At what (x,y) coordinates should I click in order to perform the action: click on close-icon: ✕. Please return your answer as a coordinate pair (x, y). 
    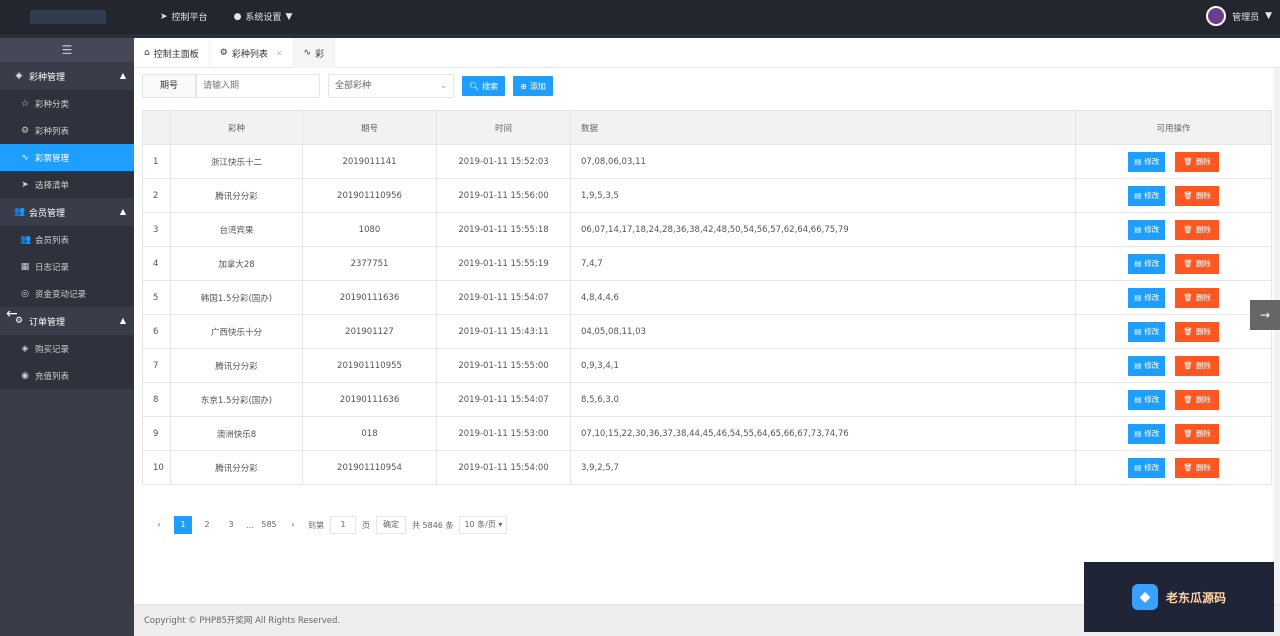
    Looking at the image, I should click on (279, 53).